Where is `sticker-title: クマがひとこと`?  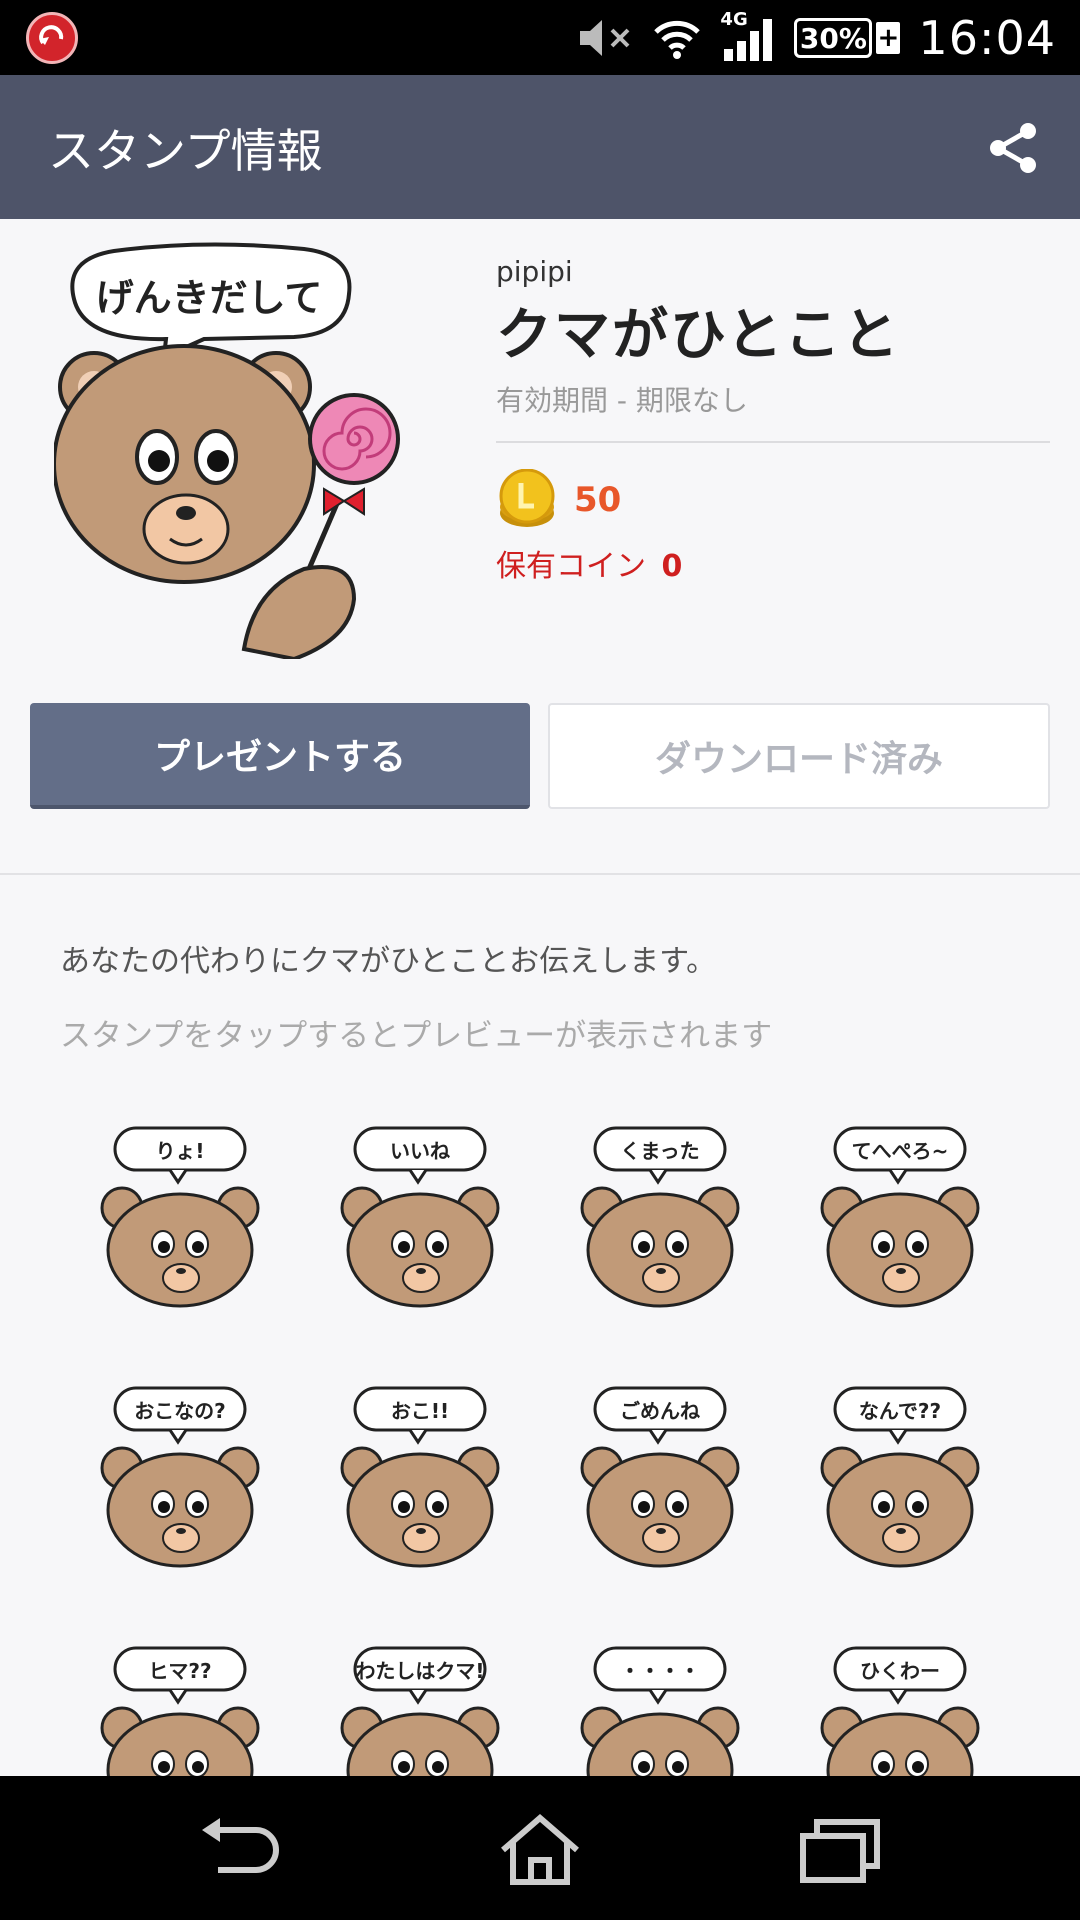
sticker-title: クマがひとこと is located at coordinates (698, 335).